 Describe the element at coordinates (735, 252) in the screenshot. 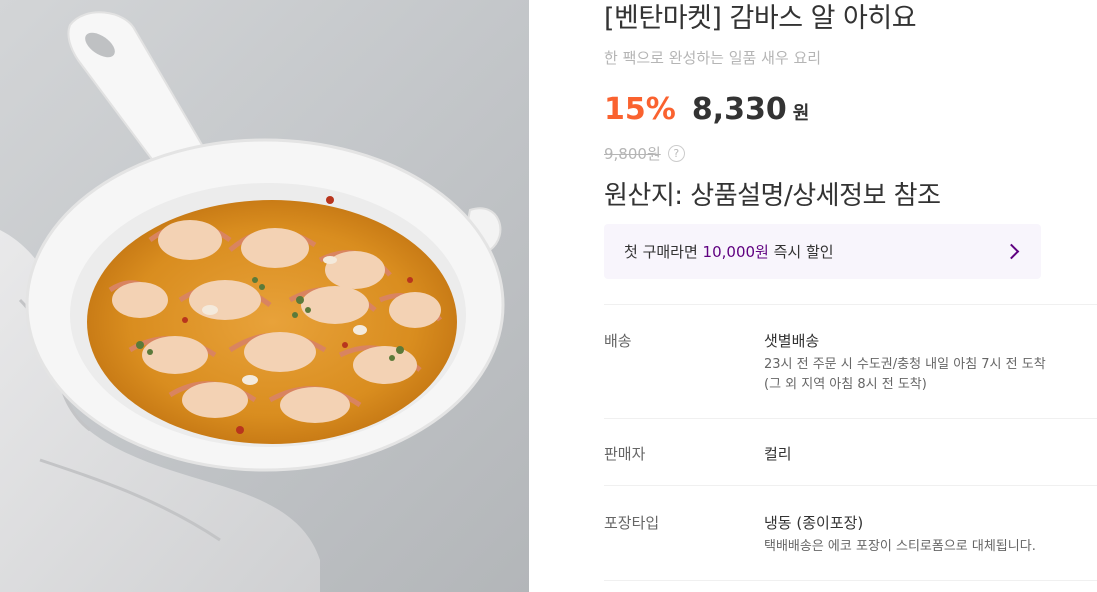

I see `coupon-amount: 10,000원` at that location.